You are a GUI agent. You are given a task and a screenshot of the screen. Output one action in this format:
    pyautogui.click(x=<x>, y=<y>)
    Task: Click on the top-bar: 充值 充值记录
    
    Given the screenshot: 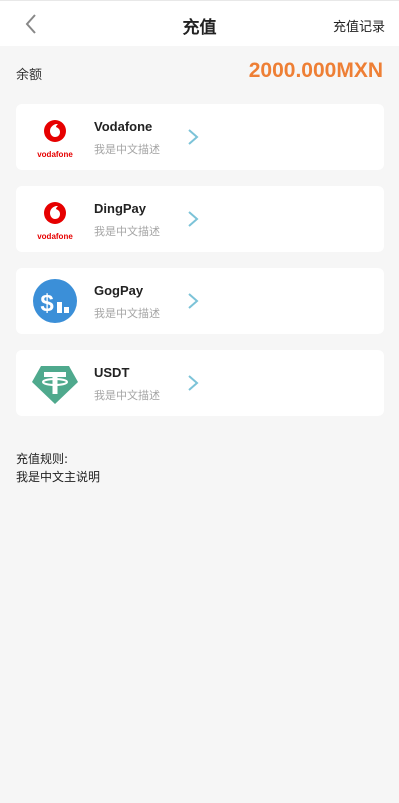 What is the action you would take?
    pyautogui.click(x=199, y=23)
    